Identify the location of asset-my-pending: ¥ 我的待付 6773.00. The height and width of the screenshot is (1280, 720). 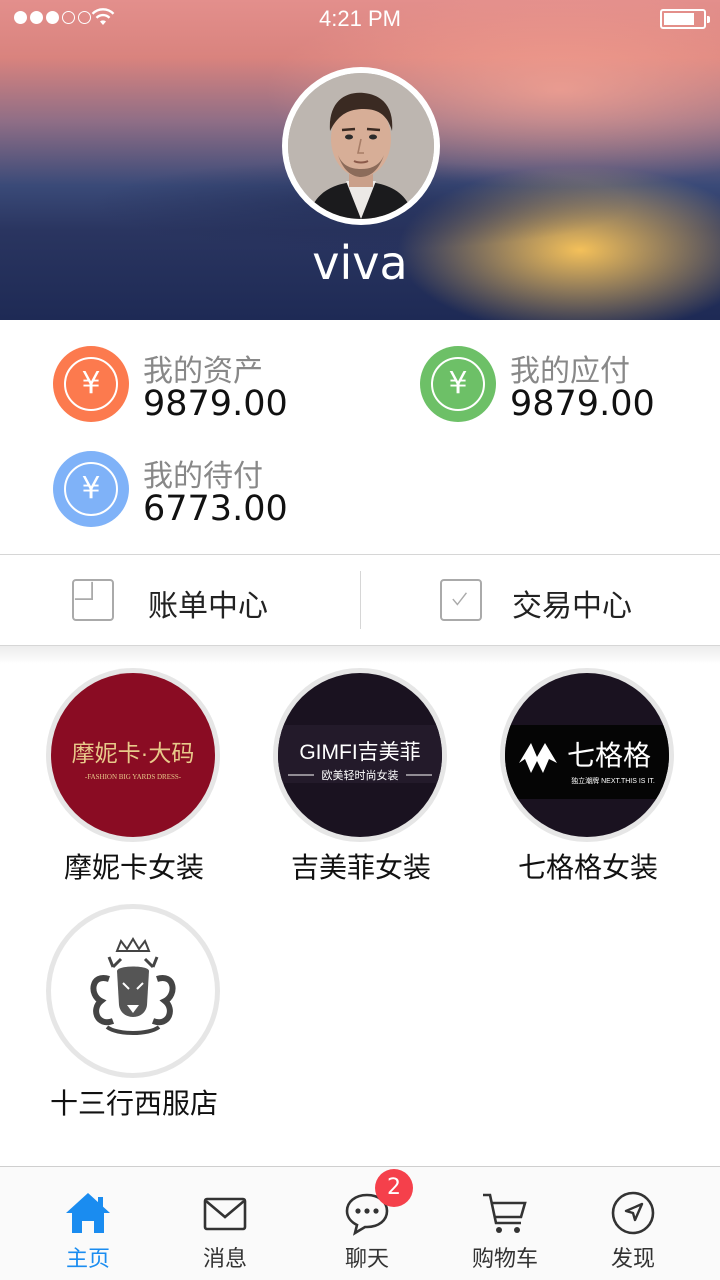
(203, 491).